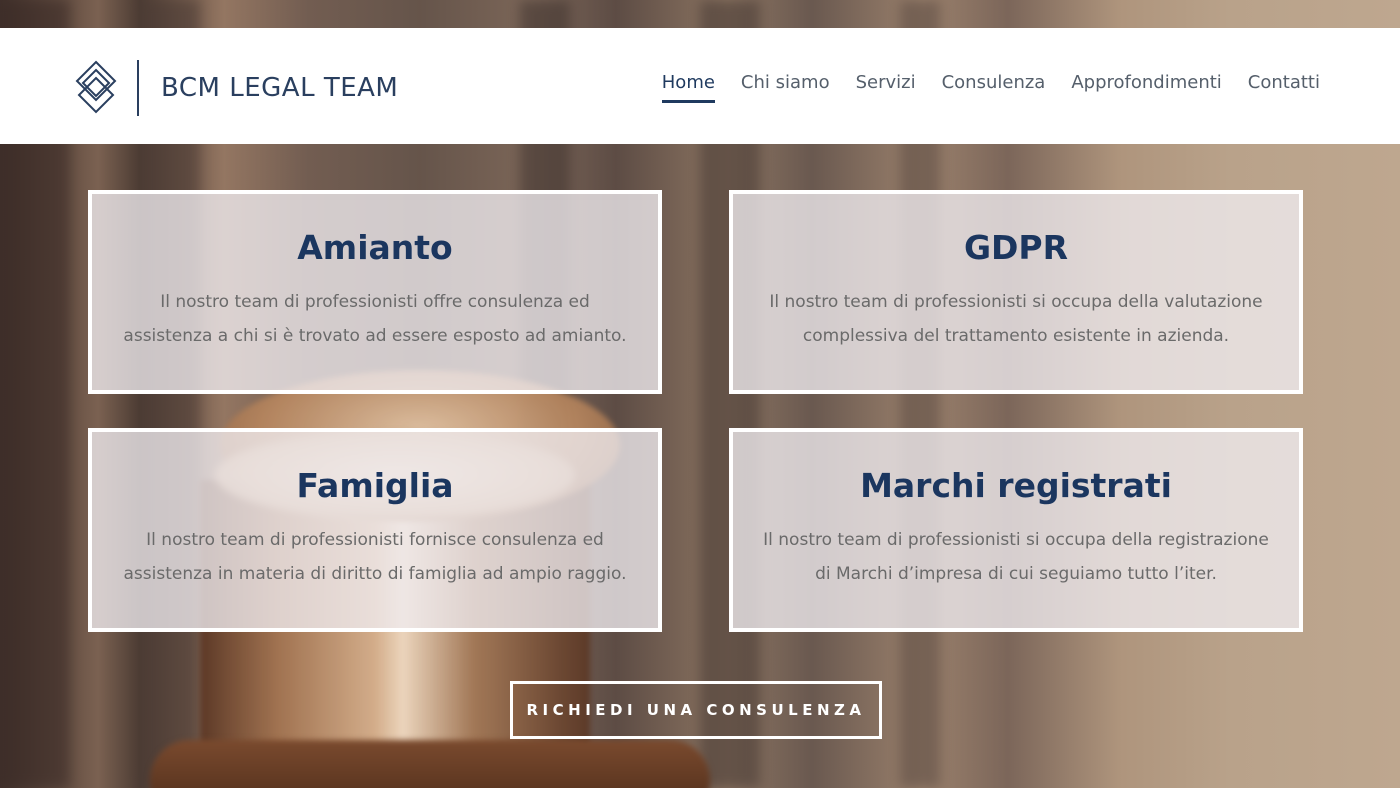 Image resolution: width=1400 pixels, height=788 pixels. Describe the element at coordinates (994, 86) in the screenshot. I see `nav-item-consulenza: Consulenza` at that location.